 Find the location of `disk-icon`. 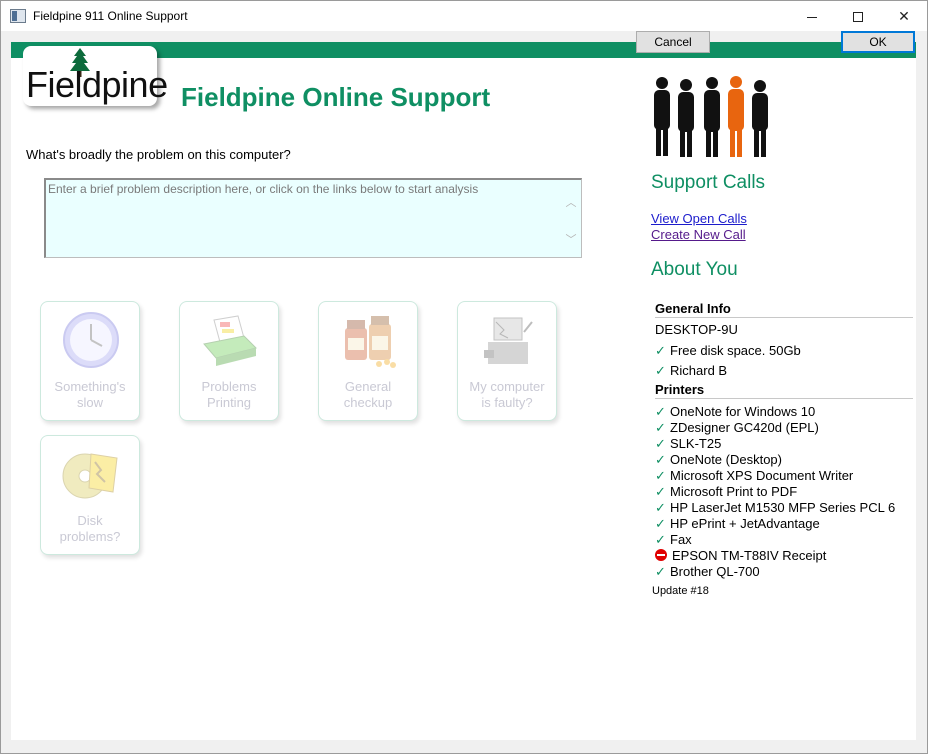

disk-icon is located at coordinates (90, 476).